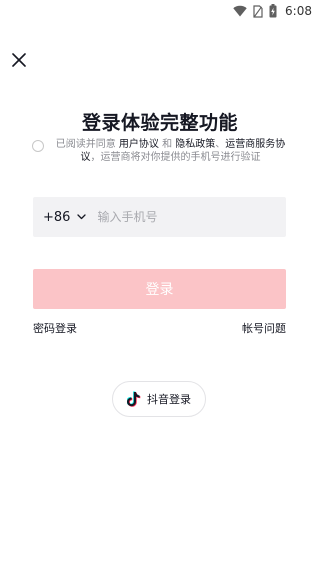 This screenshot has height=574, width=320. I want to click on close-icon, so click(19, 60).